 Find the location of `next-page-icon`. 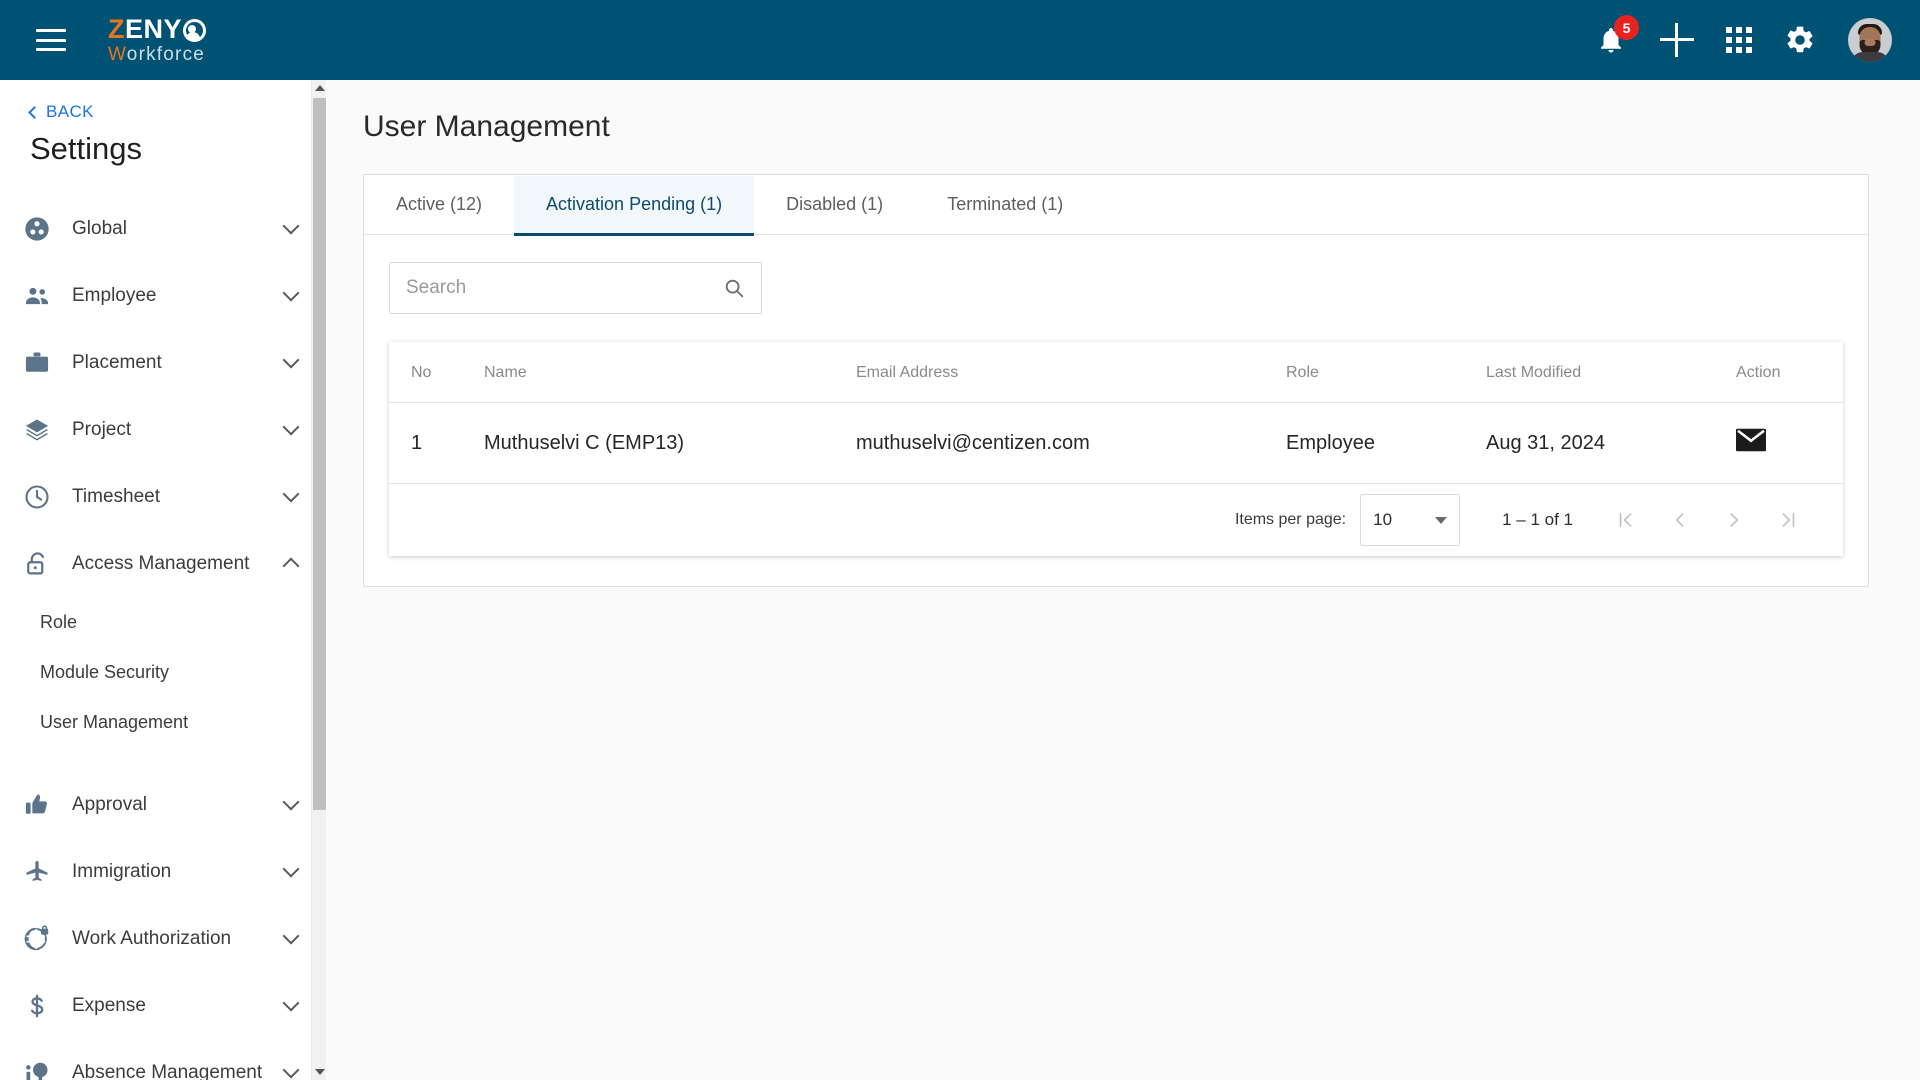

next-page-icon is located at coordinates (1734, 520).